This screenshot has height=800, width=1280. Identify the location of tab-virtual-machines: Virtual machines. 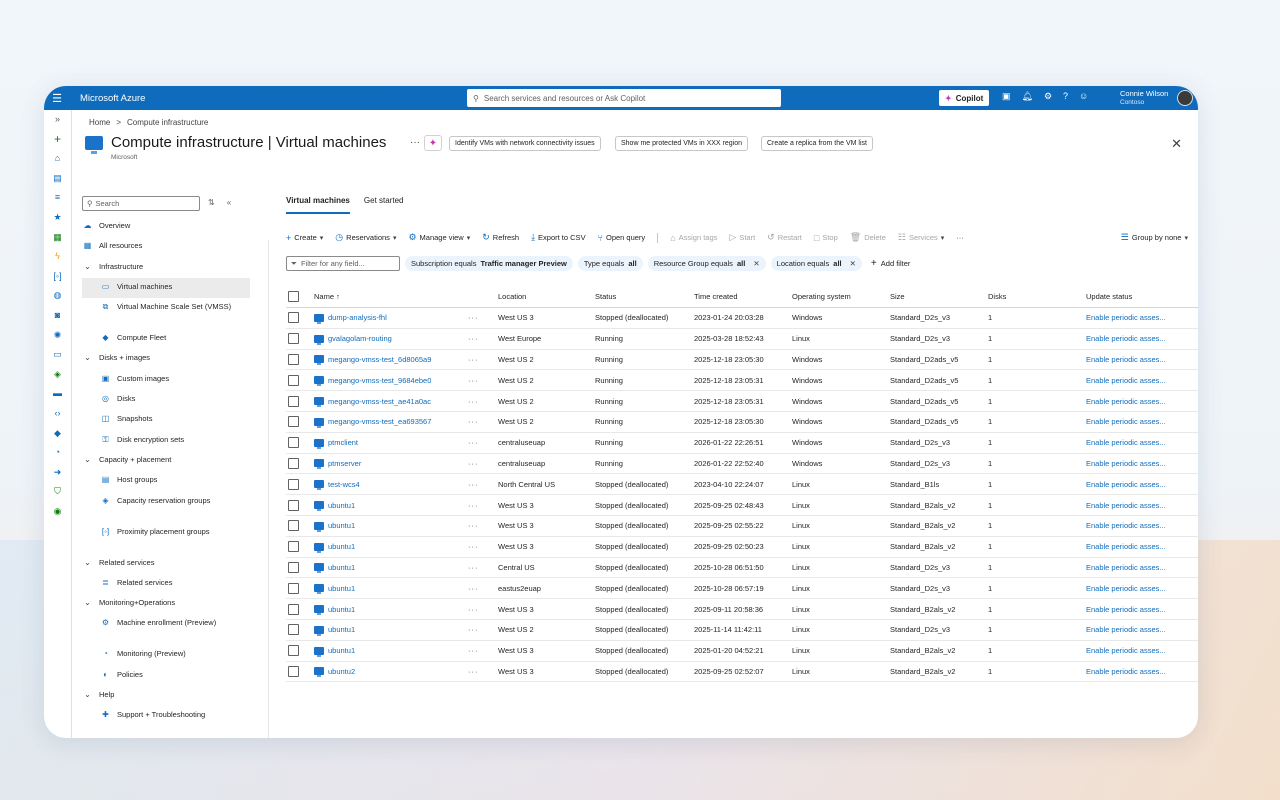
(318, 205).